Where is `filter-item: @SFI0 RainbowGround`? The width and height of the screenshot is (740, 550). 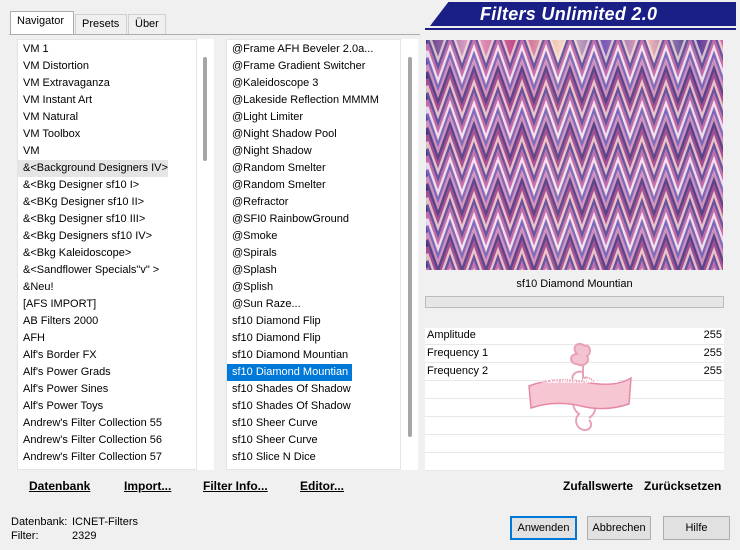 filter-item: @SFI0 RainbowGround is located at coordinates (313, 219).